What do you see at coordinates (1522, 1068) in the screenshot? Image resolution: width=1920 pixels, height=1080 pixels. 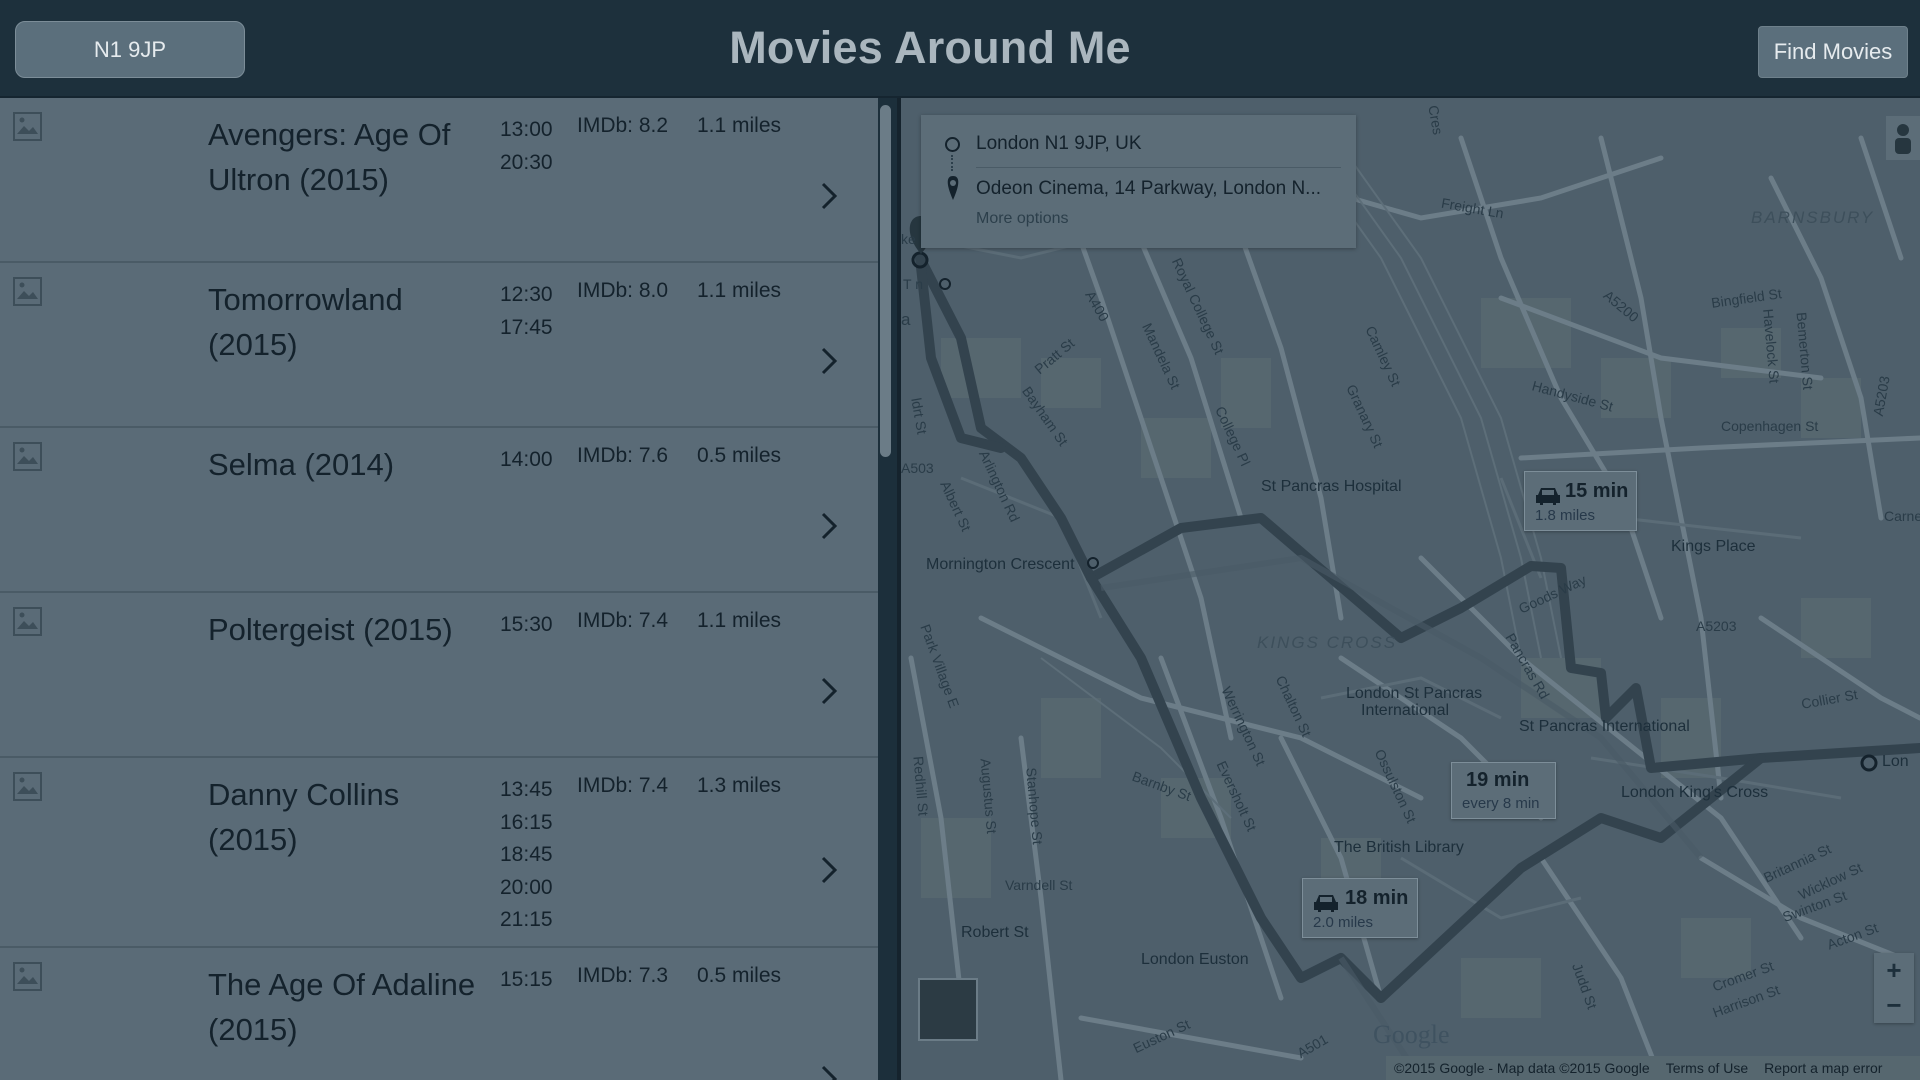 I see `map-copyright: ©2015 Google - Map data ©2015 Google` at bounding box center [1522, 1068].